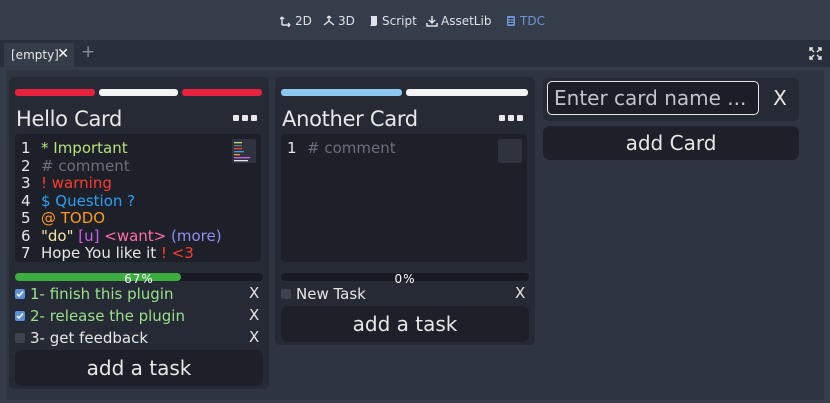 Image resolution: width=830 pixels, height=403 pixels. What do you see at coordinates (815, 53) in the screenshot?
I see `fullscreen-icon` at bounding box center [815, 53].